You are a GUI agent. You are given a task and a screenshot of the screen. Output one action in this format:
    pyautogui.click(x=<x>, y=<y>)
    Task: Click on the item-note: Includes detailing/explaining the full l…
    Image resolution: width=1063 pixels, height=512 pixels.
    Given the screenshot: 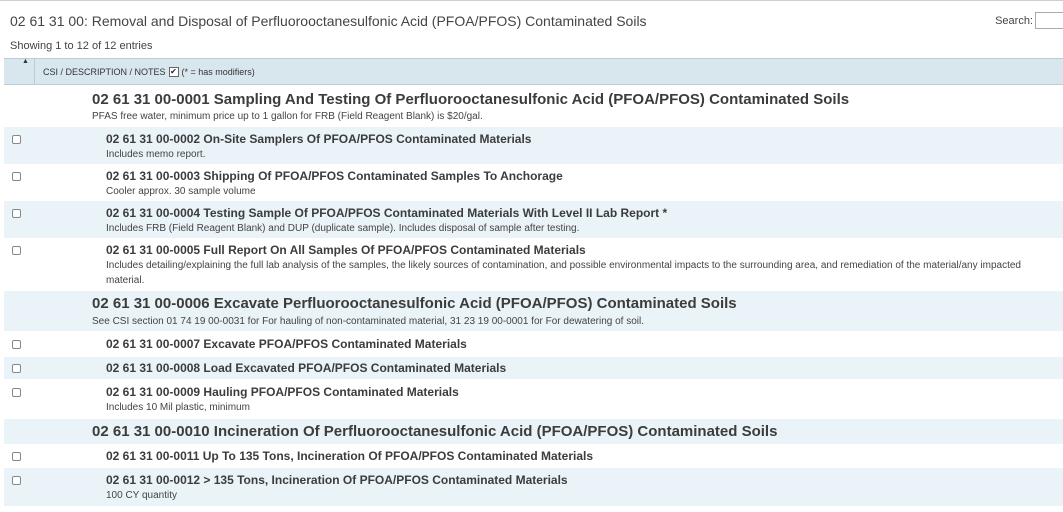 What is the action you would take?
    pyautogui.click(x=563, y=273)
    